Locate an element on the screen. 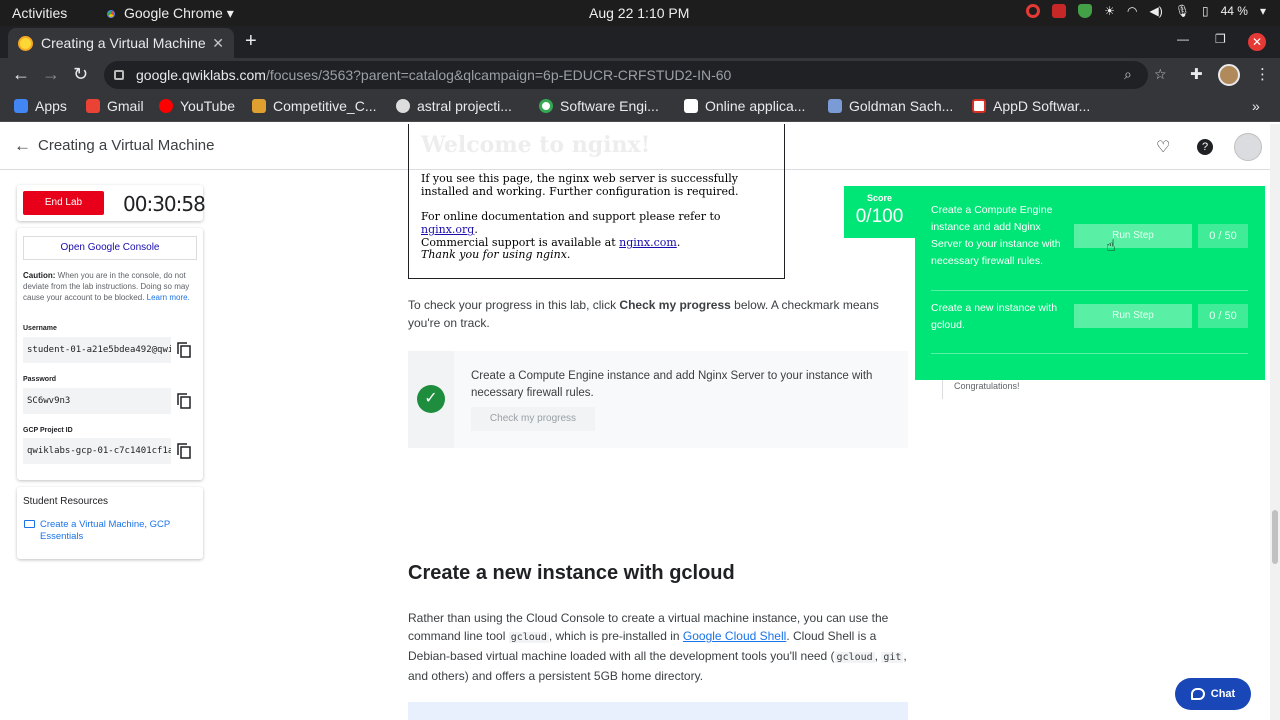  battery-icon: ▯ is located at coordinates (1205, 11).